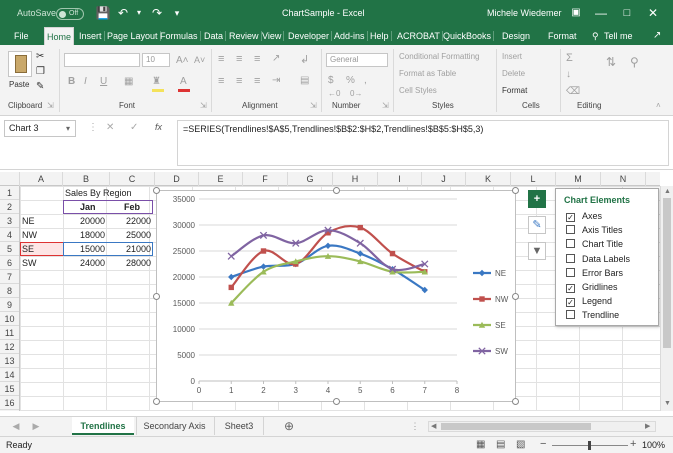 The height and width of the screenshot is (453, 673). I want to click on tab-developer: Developer, so click(310, 36).